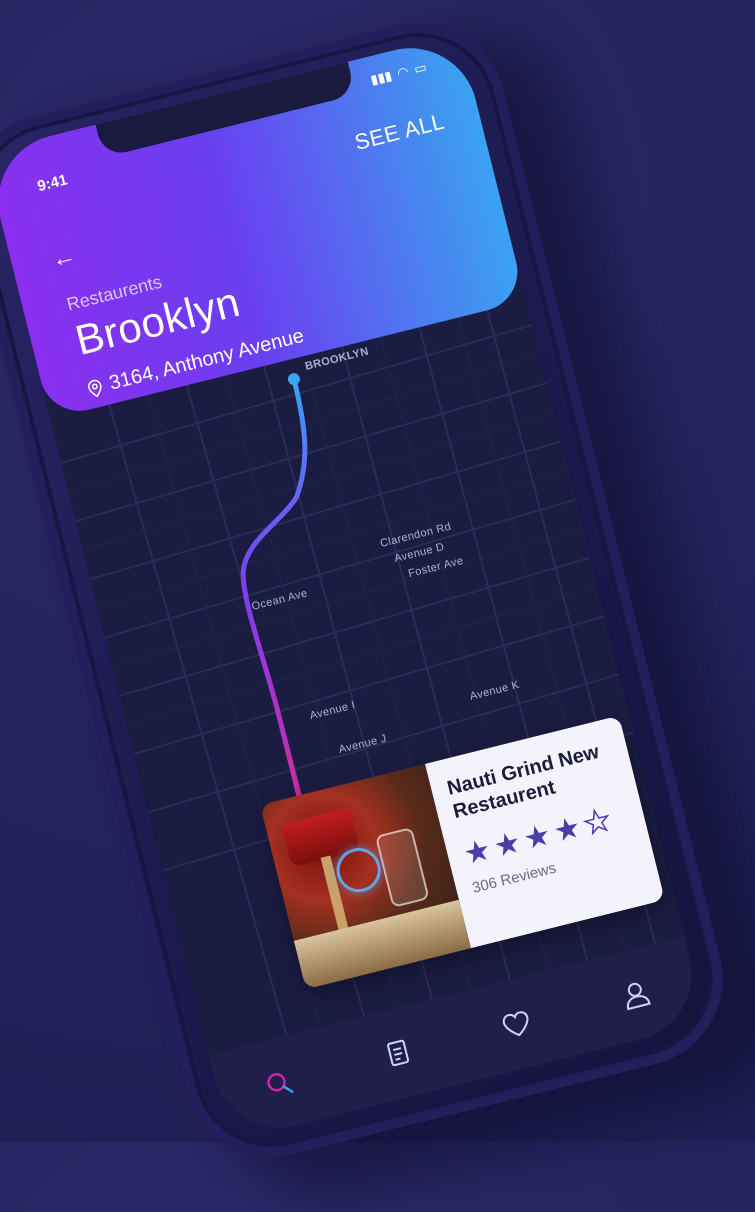 The image size is (755, 1212). I want to click on wifi-icon: ◠, so click(403, 72).